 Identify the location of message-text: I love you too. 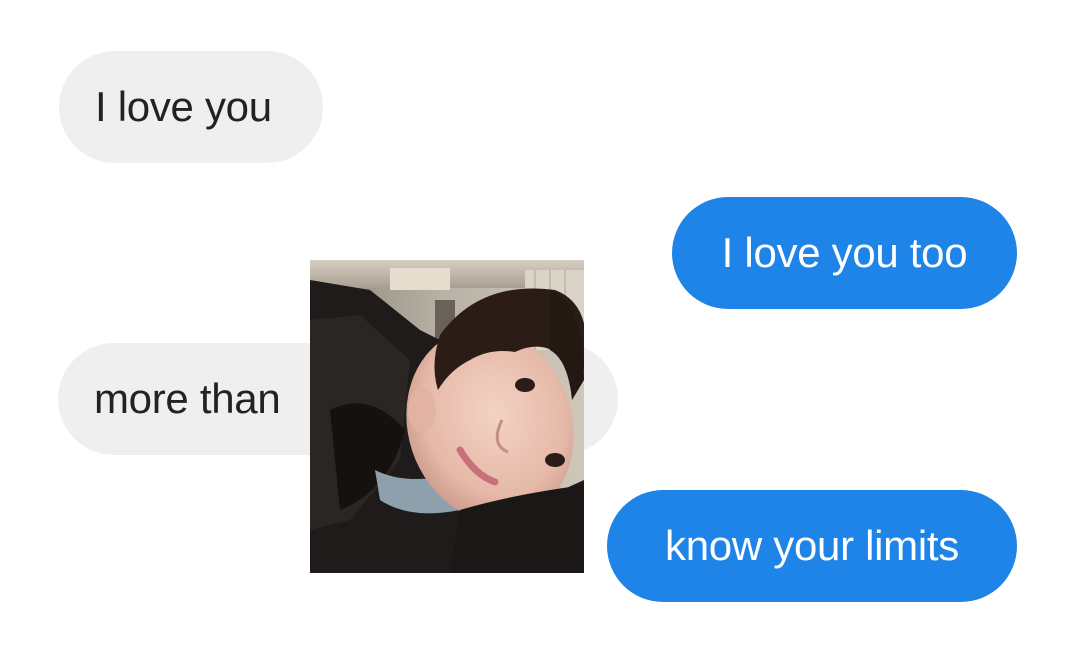
(844, 252).